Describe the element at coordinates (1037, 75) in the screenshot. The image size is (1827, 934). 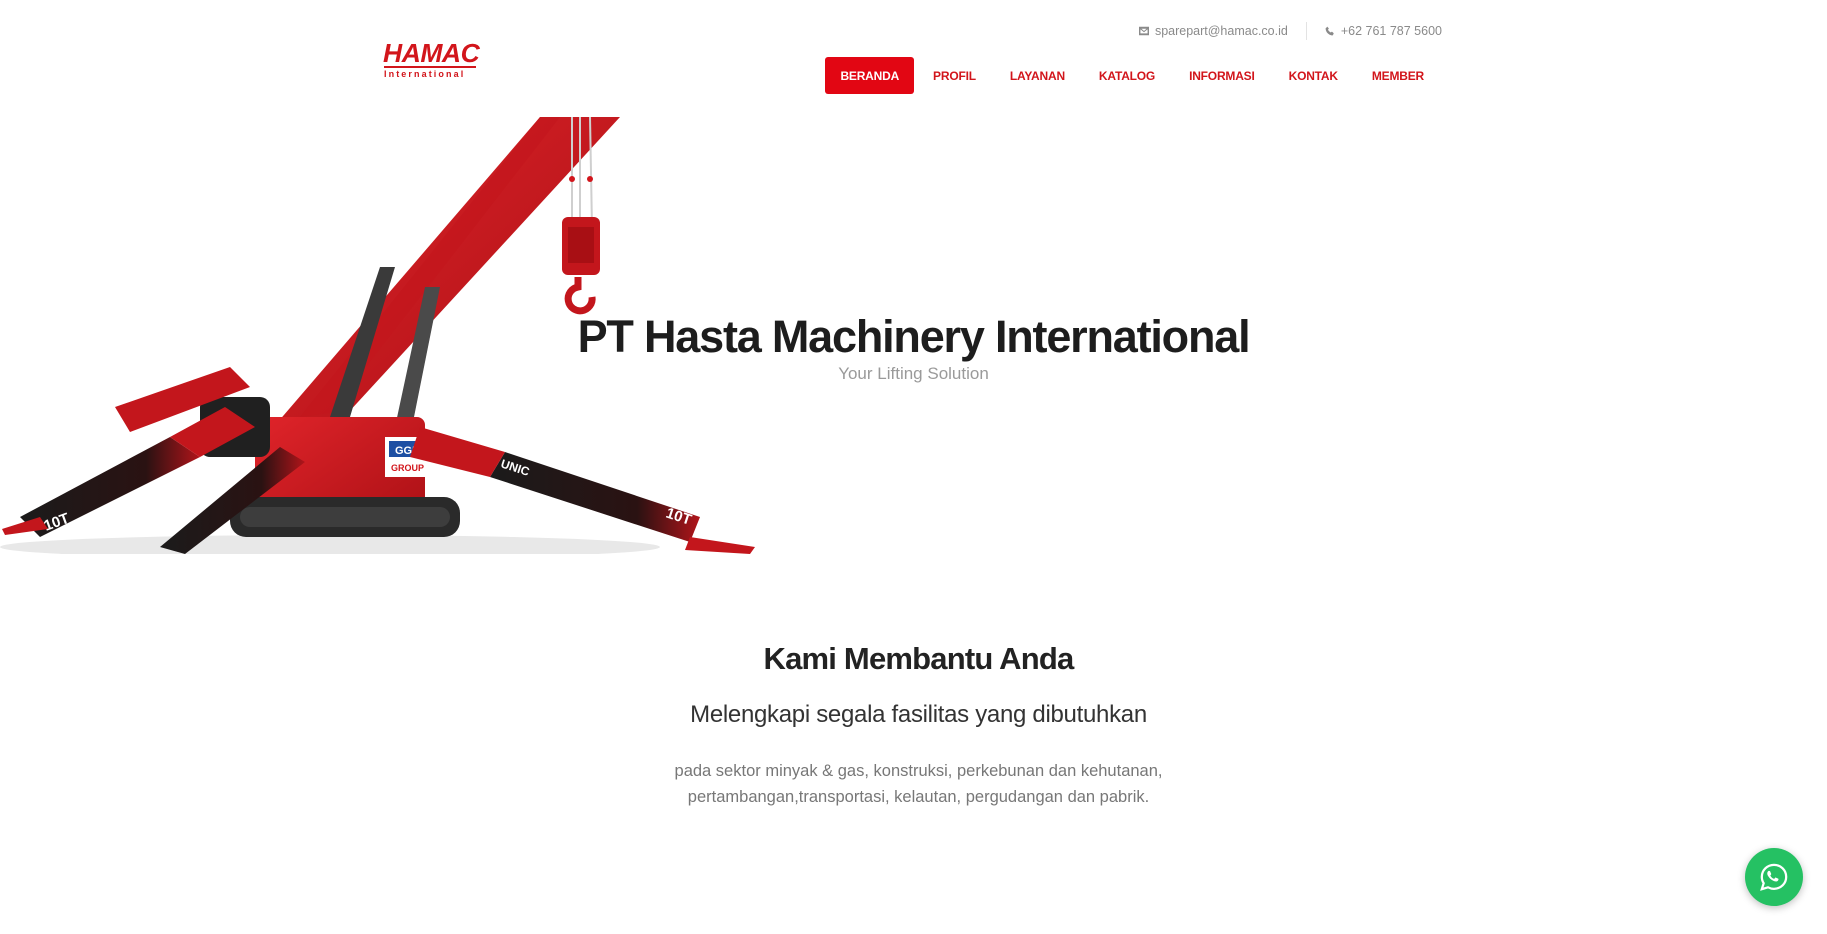
I see `nav-item-layanan: LAYANAN` at that location.